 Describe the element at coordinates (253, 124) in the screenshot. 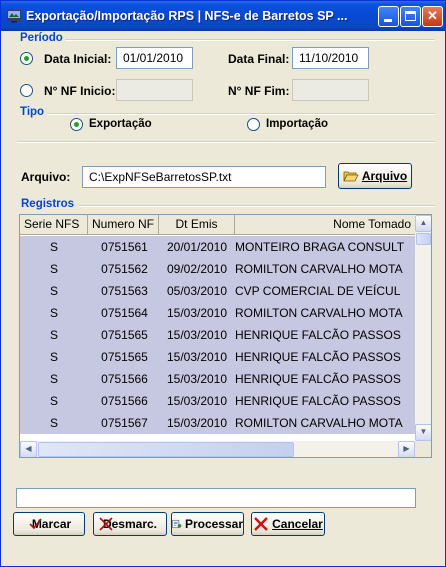

I see `importacao-radio` at that location.